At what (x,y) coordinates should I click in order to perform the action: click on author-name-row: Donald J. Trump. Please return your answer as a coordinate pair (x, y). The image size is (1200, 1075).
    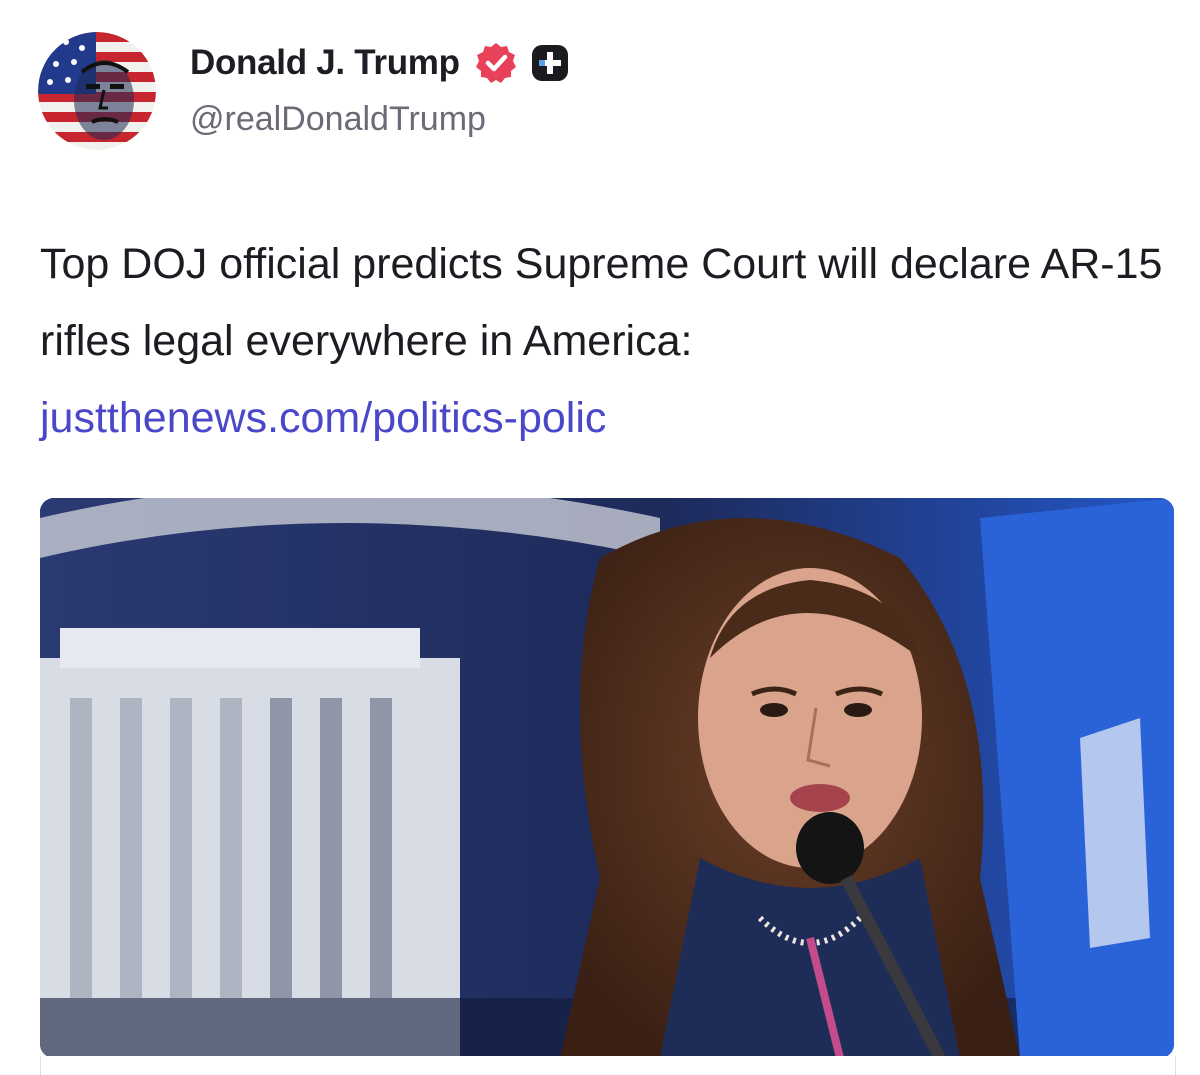
    Looking at the image, I should click on (380, 63).